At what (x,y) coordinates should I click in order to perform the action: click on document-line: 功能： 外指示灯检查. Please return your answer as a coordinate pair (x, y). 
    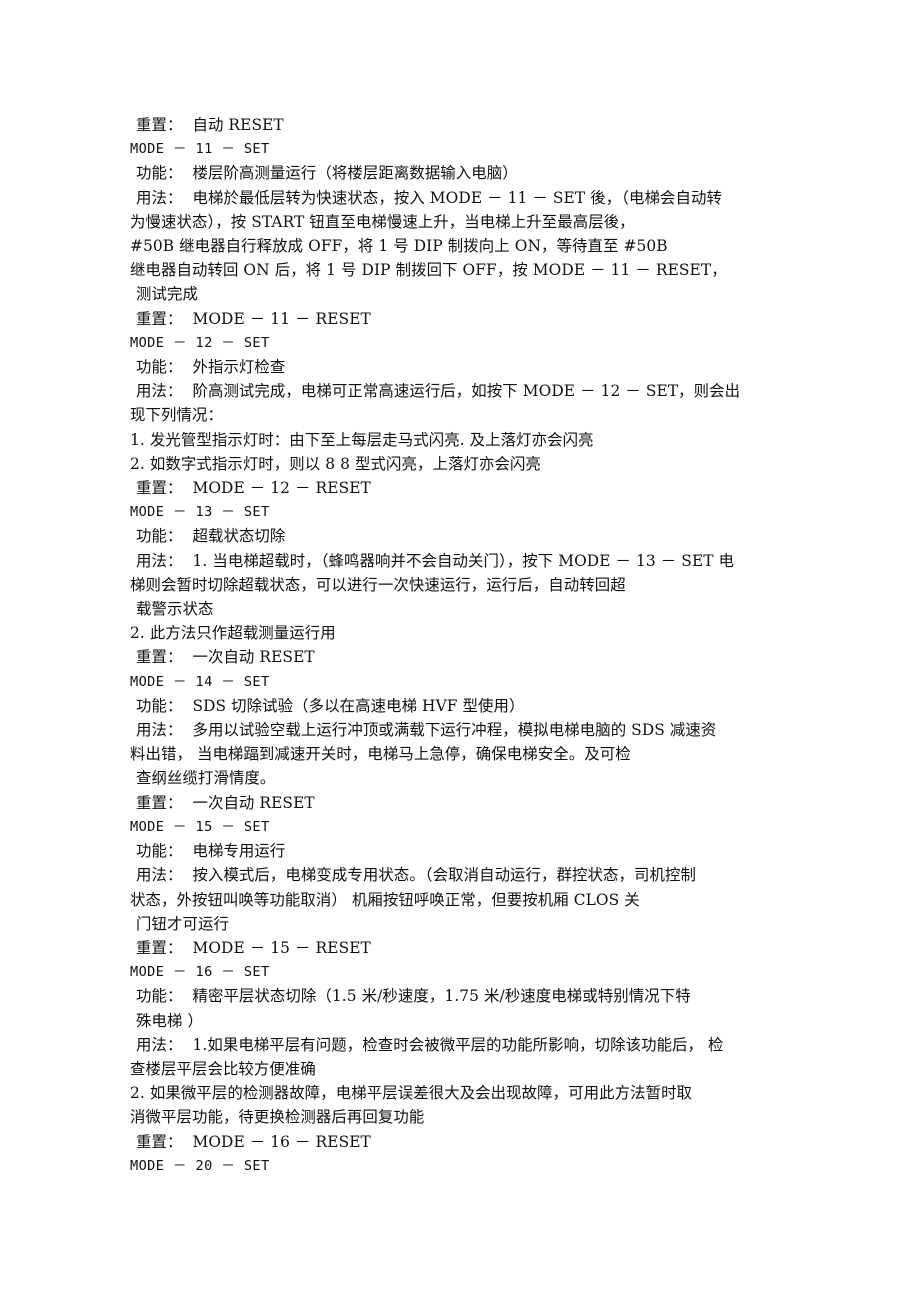
    Looking at the image, I should click on (211, 367).